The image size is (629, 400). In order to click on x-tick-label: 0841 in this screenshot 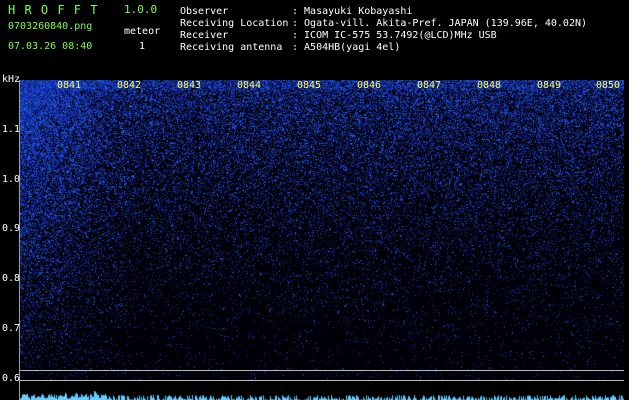, I will do `click(69, 85)`.